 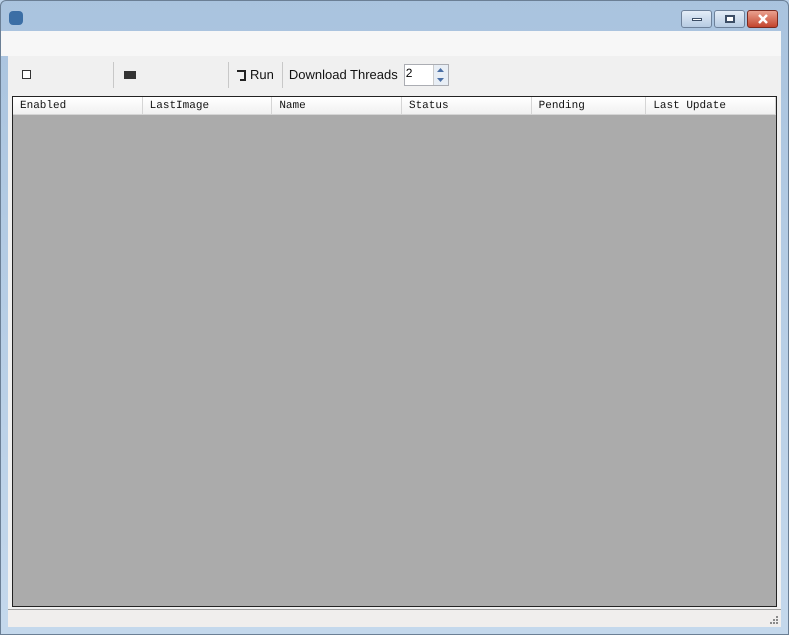 What do you see at coordinates (78, 105) in the screenshot?
I see `column-header: Enabled` at bounding box center [78, 105].